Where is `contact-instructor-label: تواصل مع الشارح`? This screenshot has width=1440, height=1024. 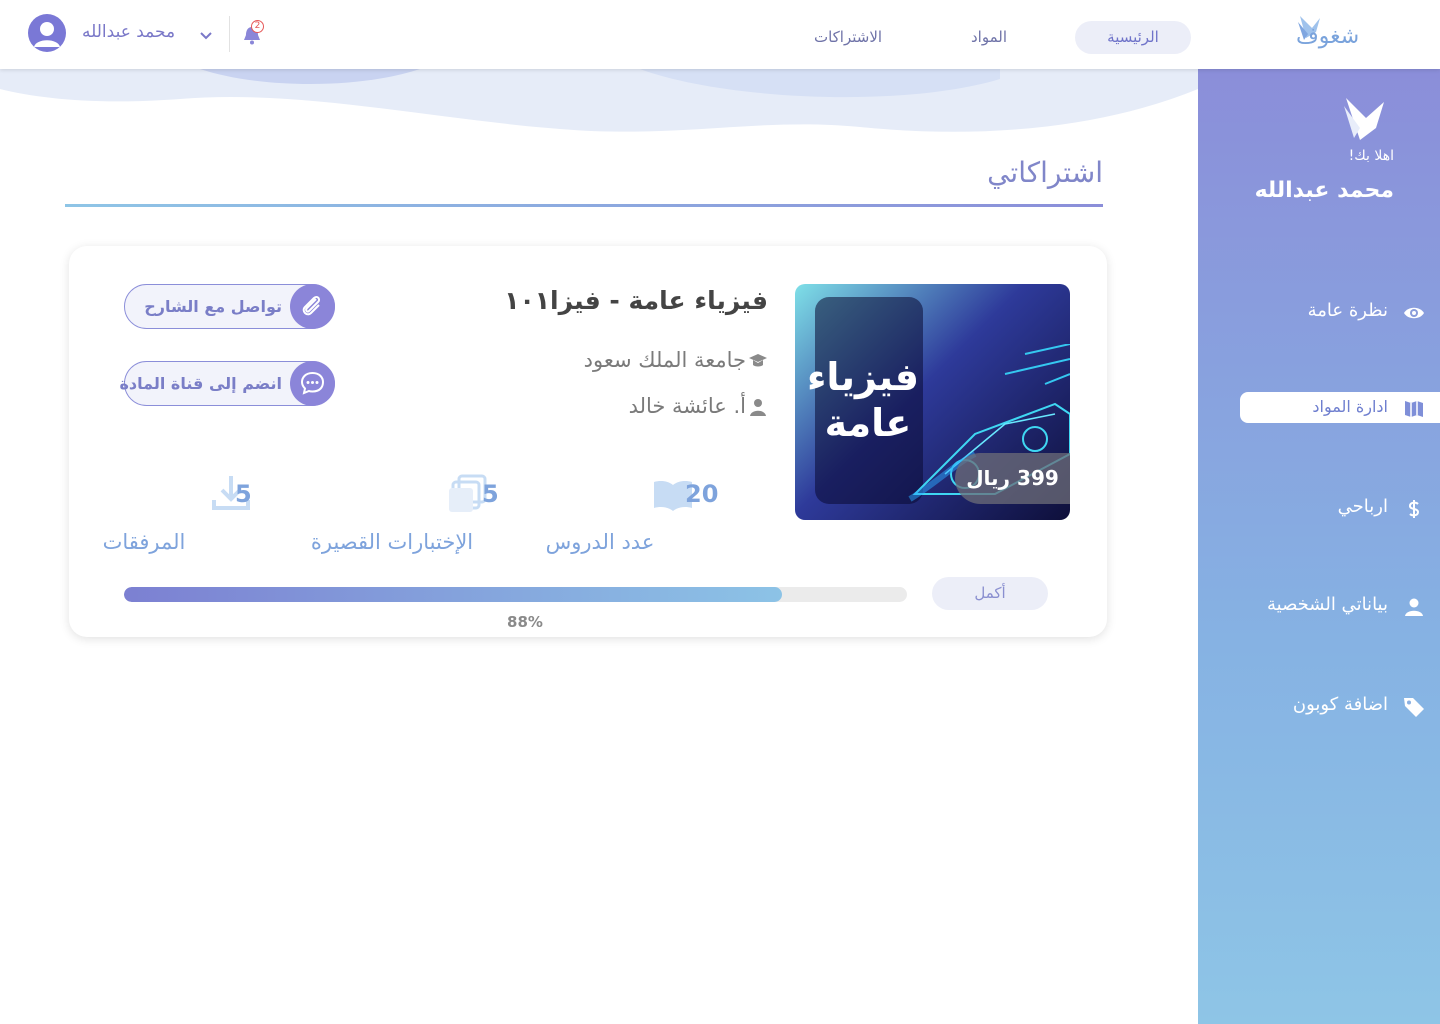
contact-instructor-label: تواصل مع الشارح is located at coordinates (213, 306).